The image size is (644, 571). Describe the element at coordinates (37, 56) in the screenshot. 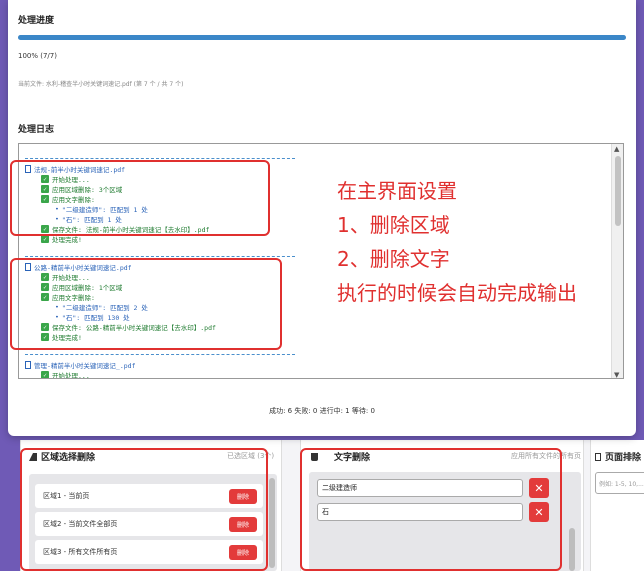

I see `progress-text: 100% (7/7)` at that location.